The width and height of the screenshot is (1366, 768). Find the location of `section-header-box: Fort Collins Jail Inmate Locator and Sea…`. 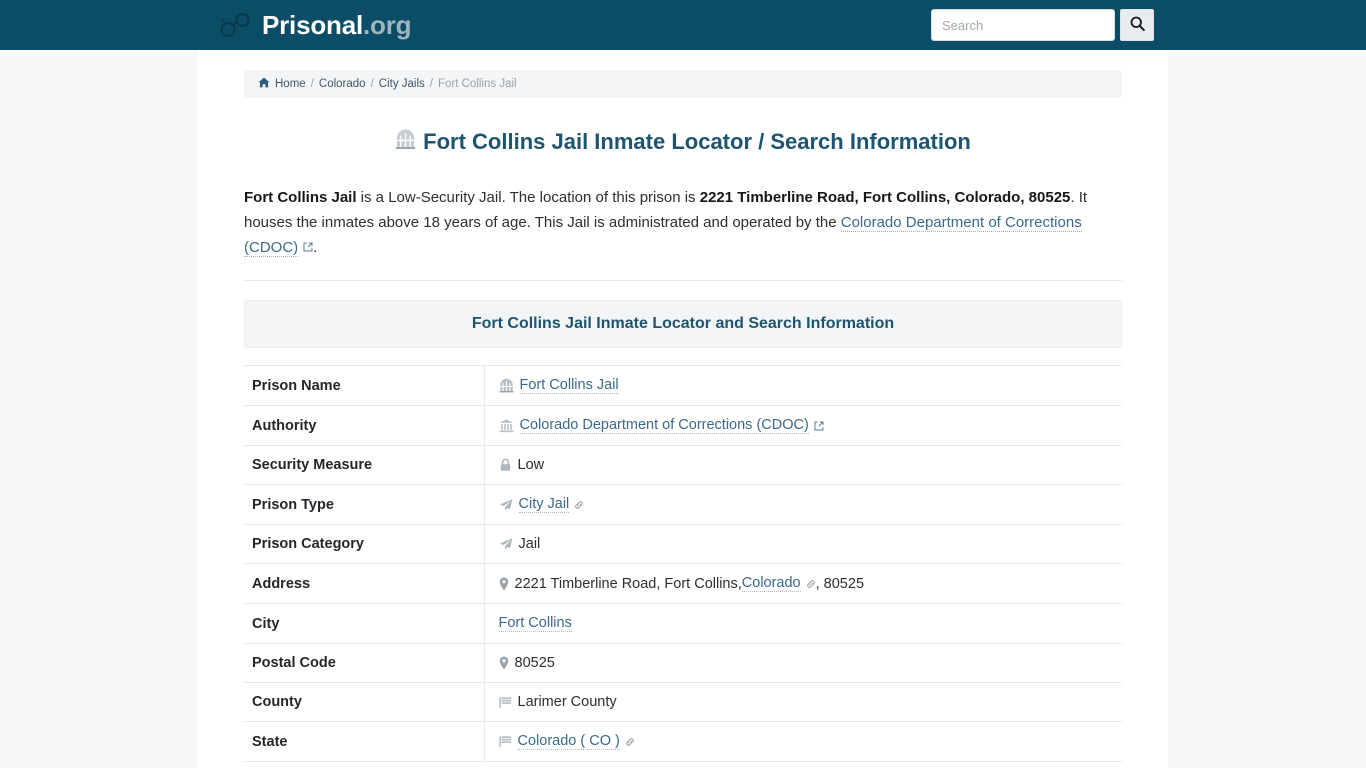

section-header-box: Fort Collins Jail Inmate Locator and Sea… is located at coordinates (683, 324).